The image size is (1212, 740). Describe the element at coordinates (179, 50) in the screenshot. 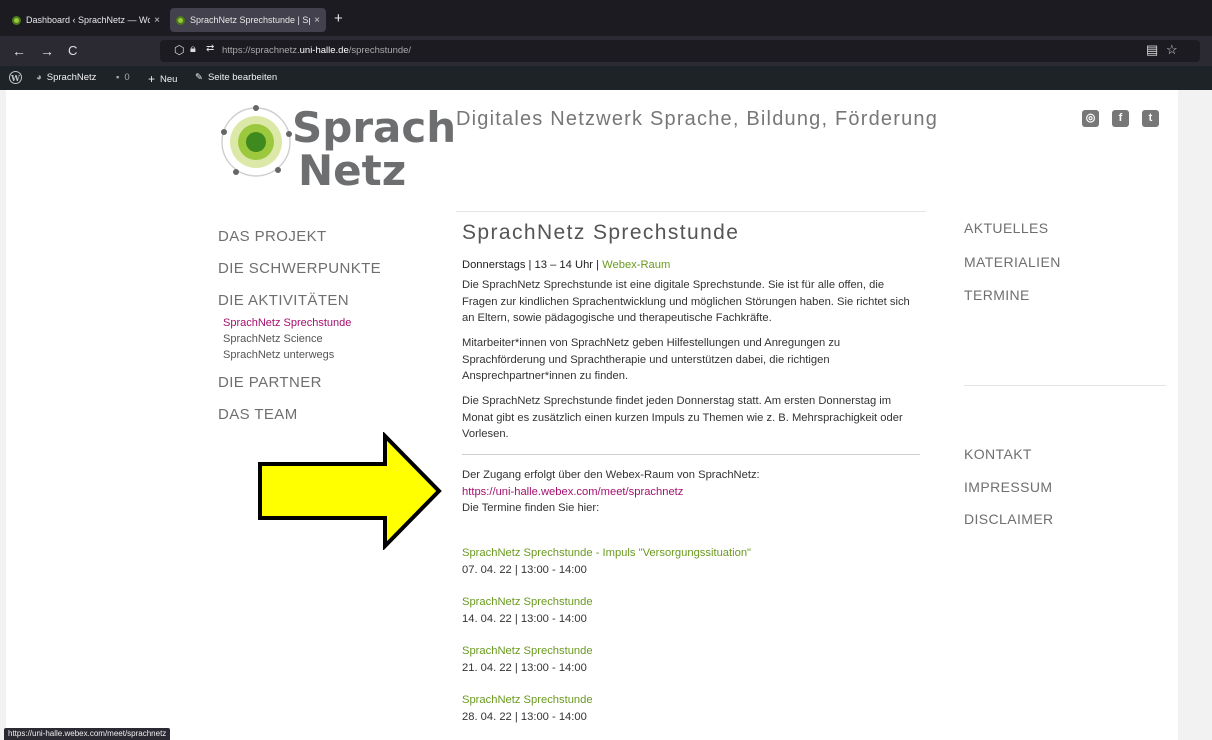

I see `shield-icon: ⬡` at that location.